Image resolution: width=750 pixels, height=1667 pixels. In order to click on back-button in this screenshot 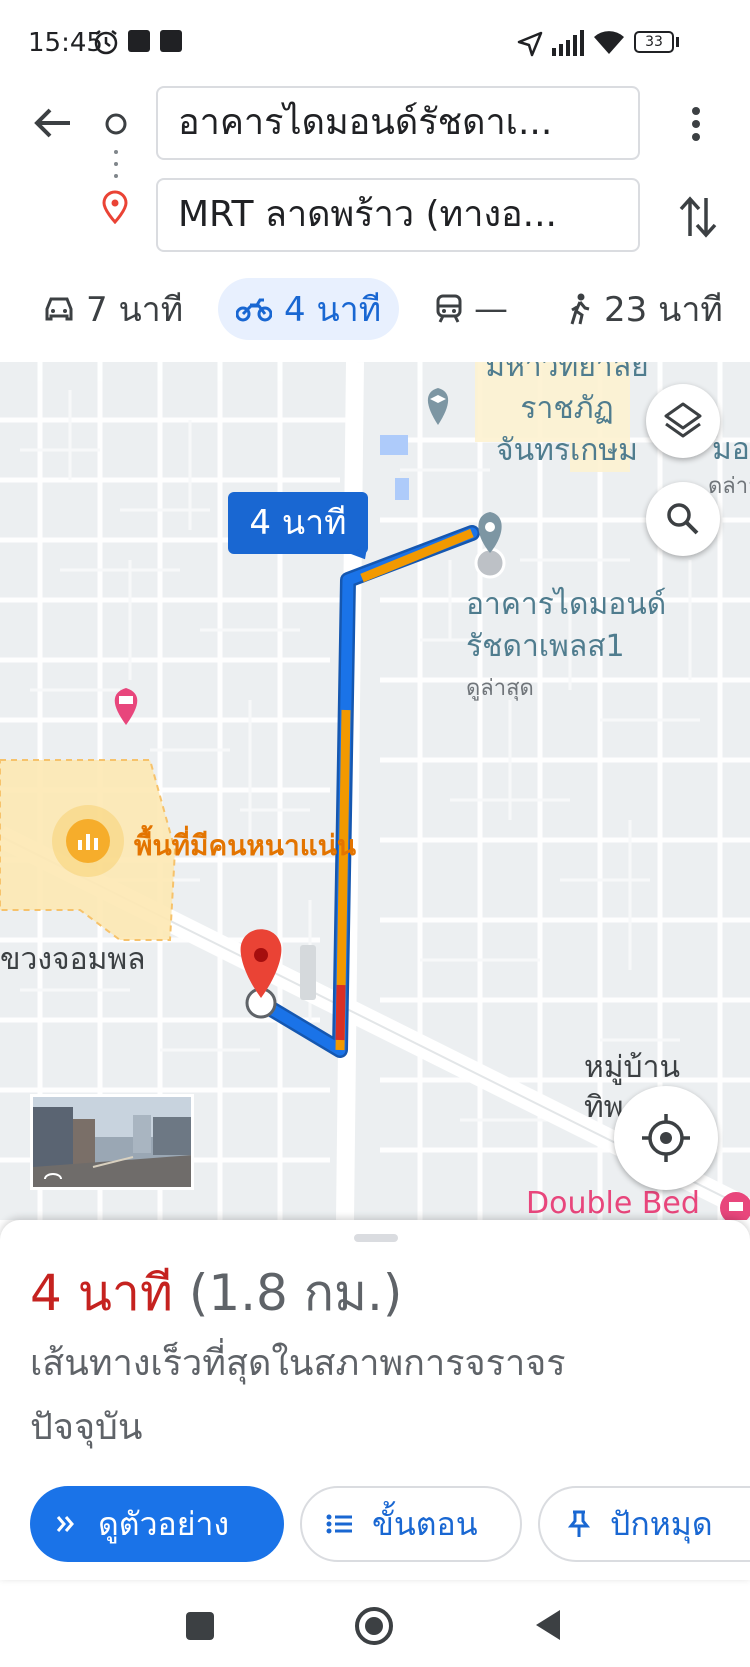, I will do `click(547, 1625)`.